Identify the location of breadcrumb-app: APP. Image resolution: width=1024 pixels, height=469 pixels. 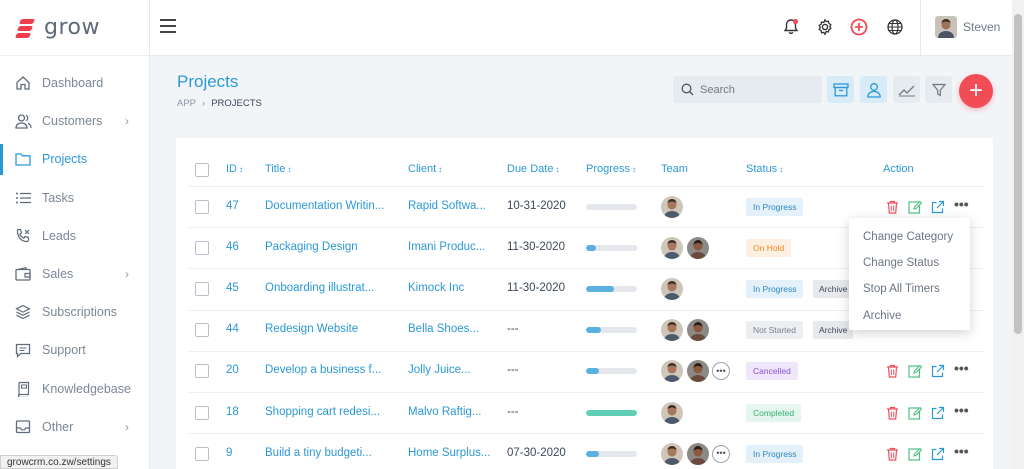
(186, 103).